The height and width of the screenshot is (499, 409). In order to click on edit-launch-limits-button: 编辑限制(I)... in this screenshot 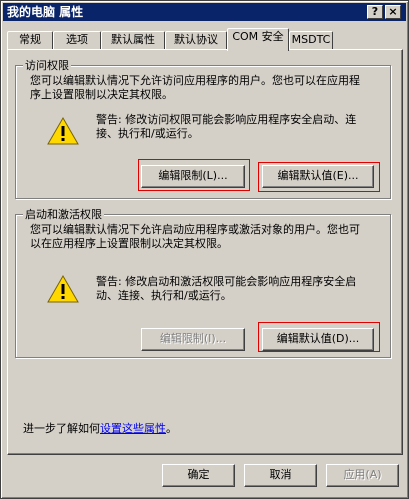, I will do `click(193, 339)`.